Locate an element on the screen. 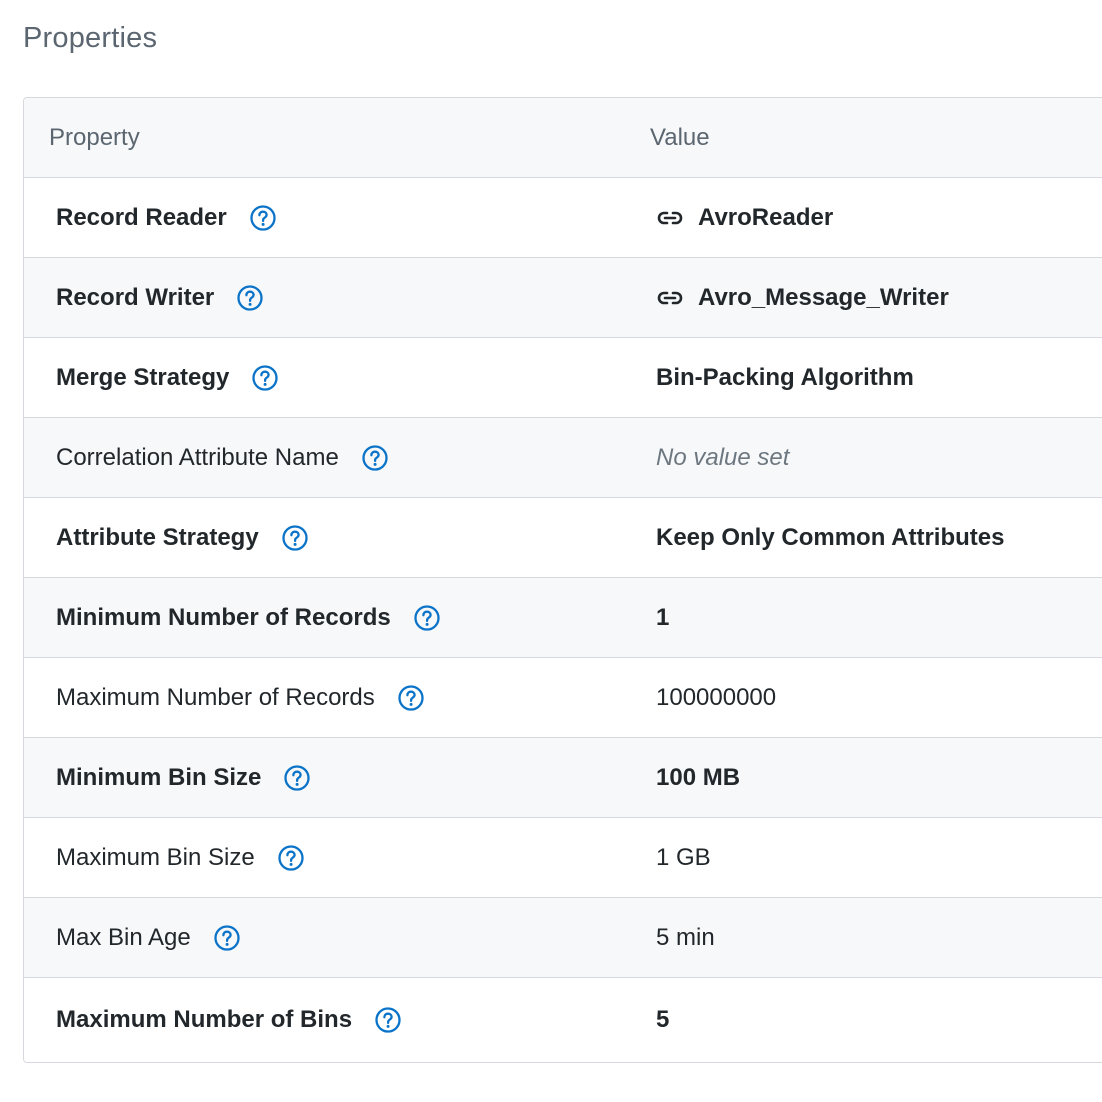 Image resolution: width=1102 pixels, height=1102 pixels. property-value-cell: No value set is located at coordinates (722, 457).